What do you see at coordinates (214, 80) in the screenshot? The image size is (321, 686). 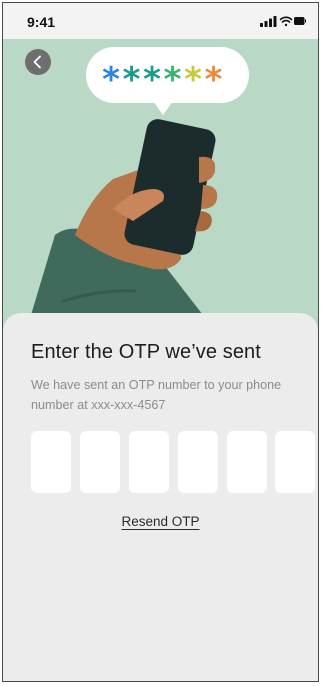 I see `asterisk-6: *` at bounding box center [214, 80].